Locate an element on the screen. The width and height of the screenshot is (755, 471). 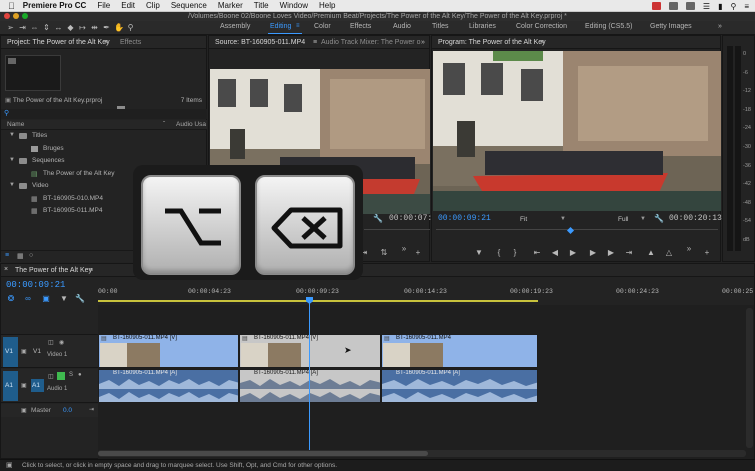
play-button: ▶ is located at coordinates (593, 253).